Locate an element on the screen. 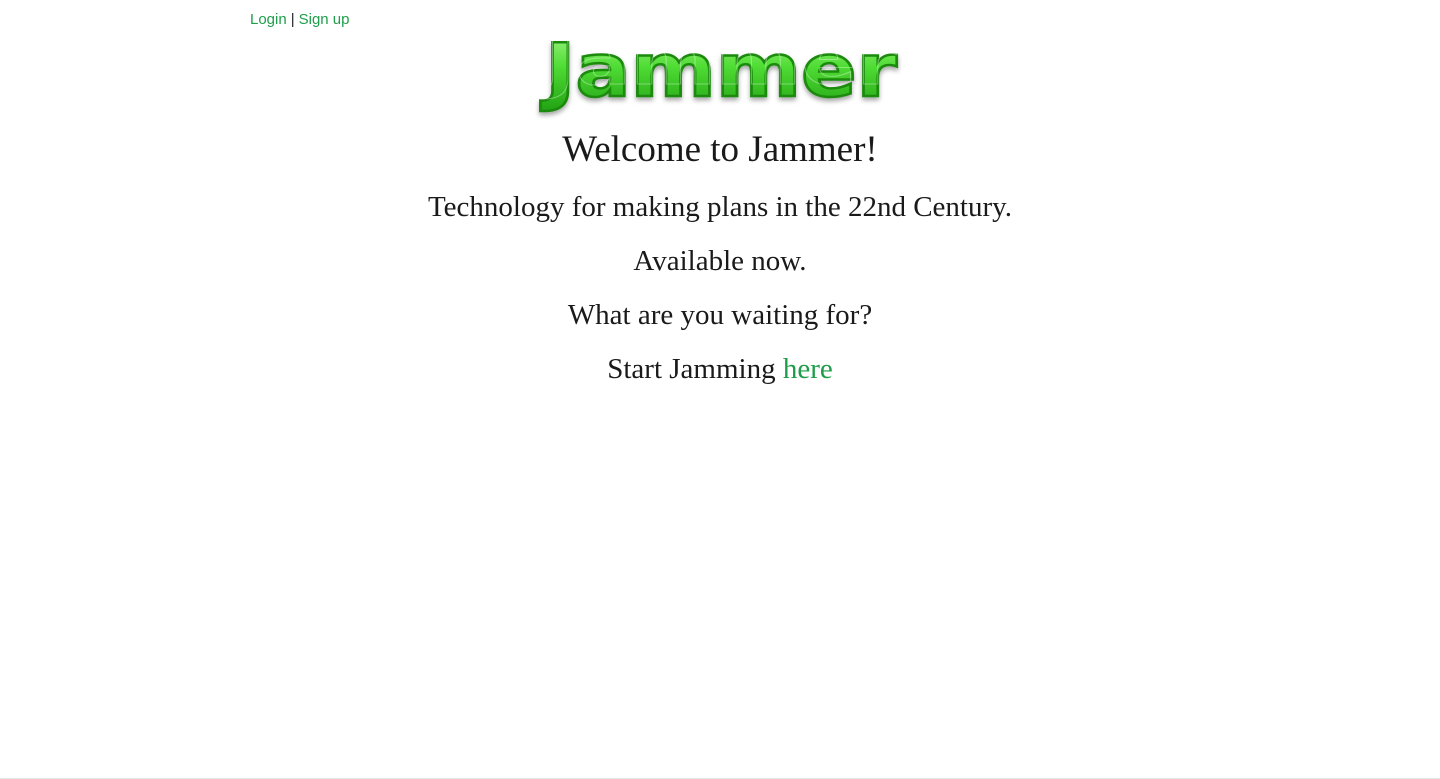 The width and height of the screenshot is (1440, 779). availability-text: Available now. is located at coordinates (720, 261).